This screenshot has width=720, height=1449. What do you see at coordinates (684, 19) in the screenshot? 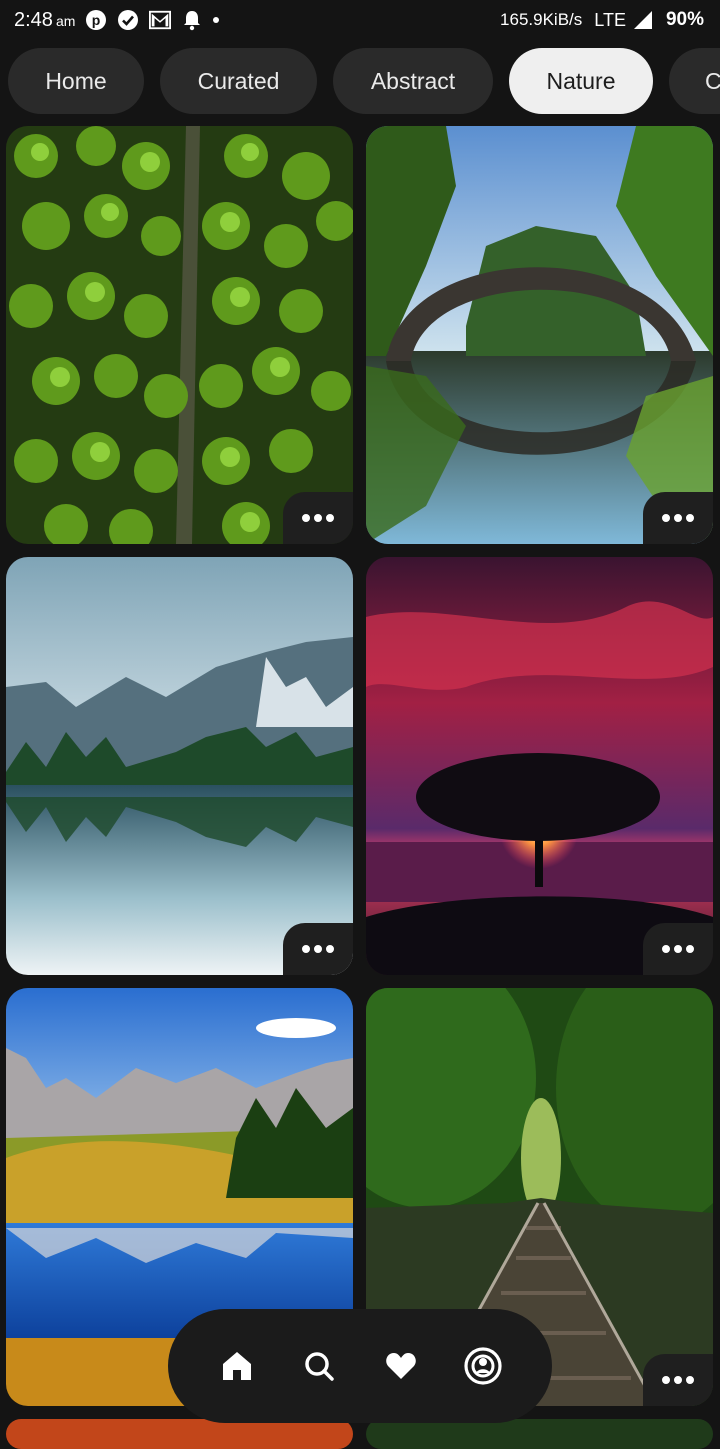
I see `battery-level: 90%` at bounding box center [684, 19].